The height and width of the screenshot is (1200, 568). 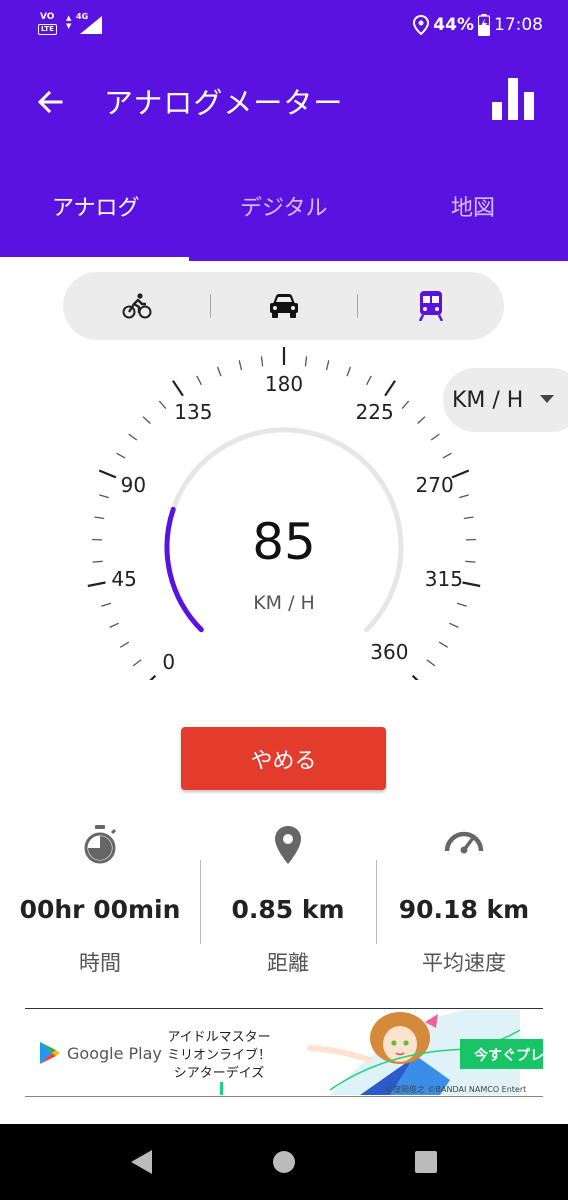 What do you see at coordinates (284, 1008) in the screenshot?
I see `ad-top-border` at bounding box center [284, 1008].